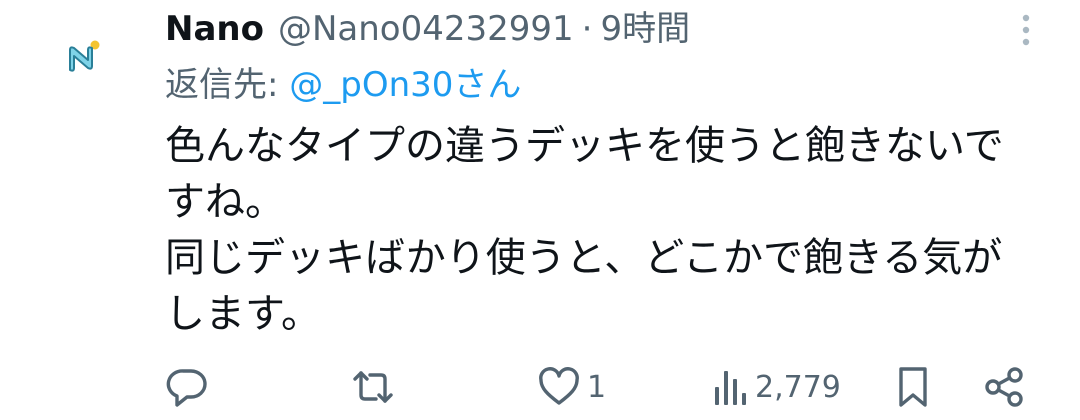 The height and width of the screenshot is (420, 1080). Describe the element at coordinates (225, 202) in the screenshot. I see `tweet-text-line: すね。` at that location.